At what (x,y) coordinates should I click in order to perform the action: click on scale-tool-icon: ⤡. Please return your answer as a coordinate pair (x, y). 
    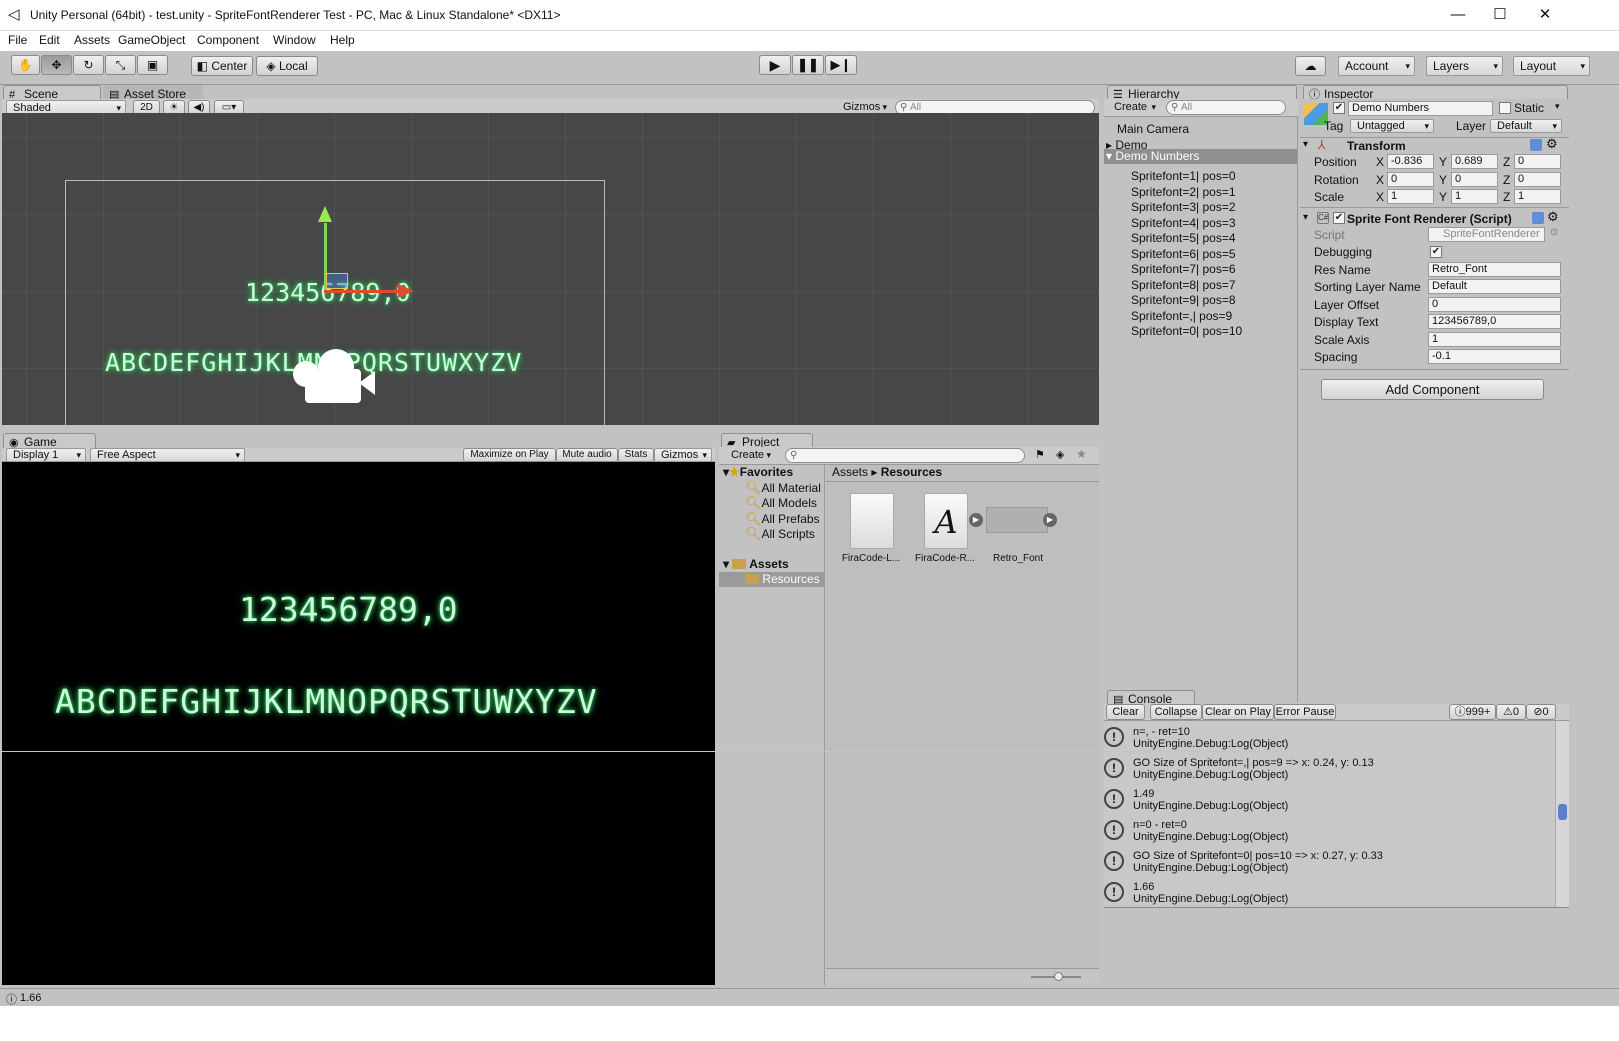
    Looking at the image, I should click on (120, 65).